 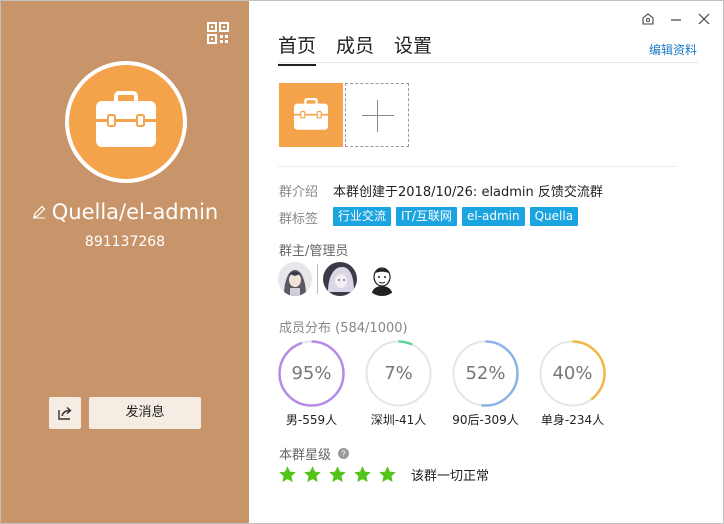 What do you see at coordinates (485, 373) in the screenshot?
I see `stat-percent: 52%` at bounding box center [485, 373].